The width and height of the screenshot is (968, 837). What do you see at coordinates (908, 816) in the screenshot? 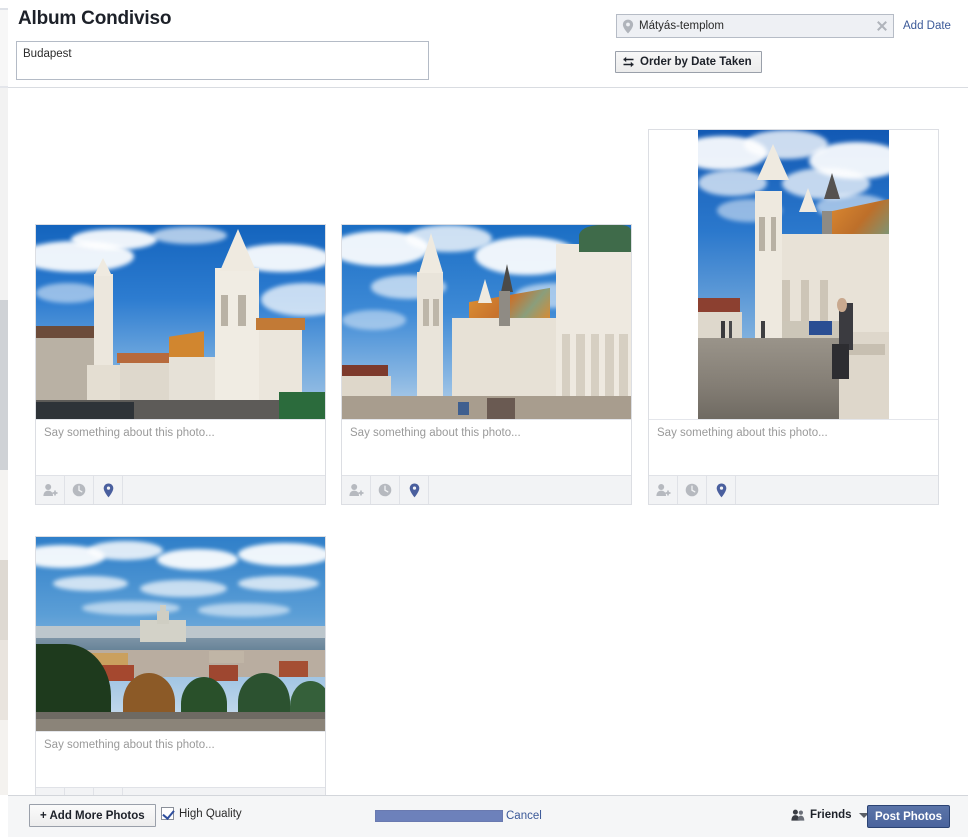
I see `post-photos-button: Post Photos` at bounding box center [908, 816].